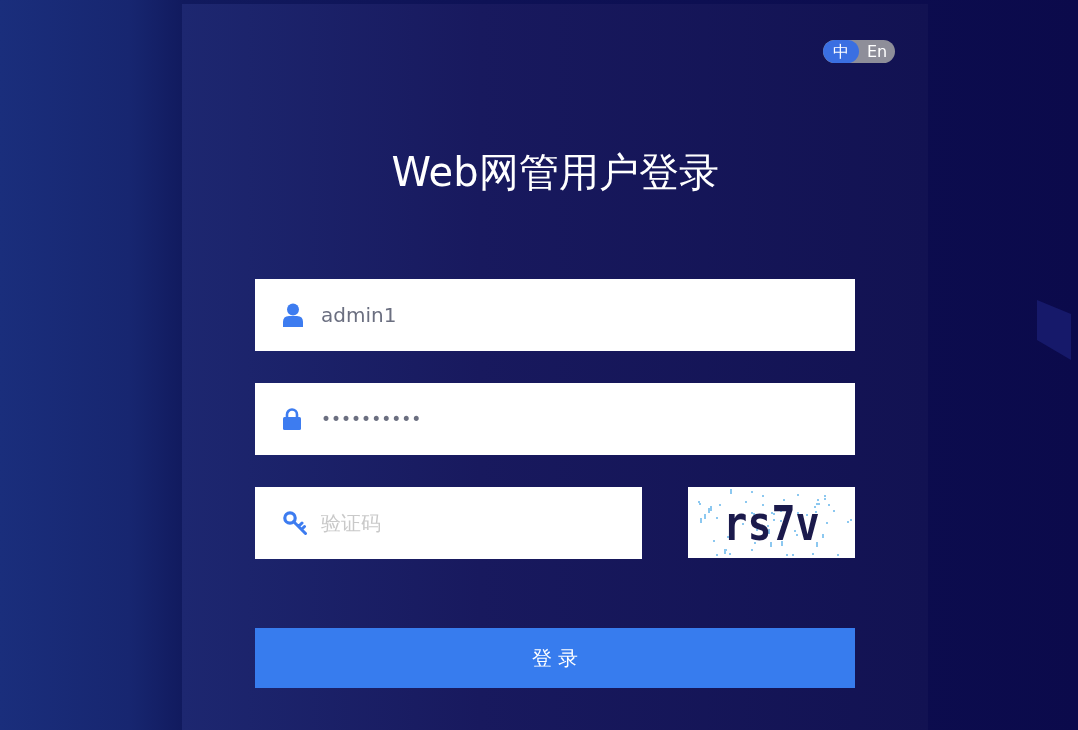  Describe the element at coordinates (293, 315) in the screenshot. I see `user-icon` at that location.